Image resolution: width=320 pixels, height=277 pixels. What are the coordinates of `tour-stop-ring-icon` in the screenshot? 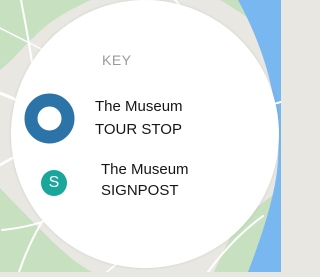 It's located at (49, 118).